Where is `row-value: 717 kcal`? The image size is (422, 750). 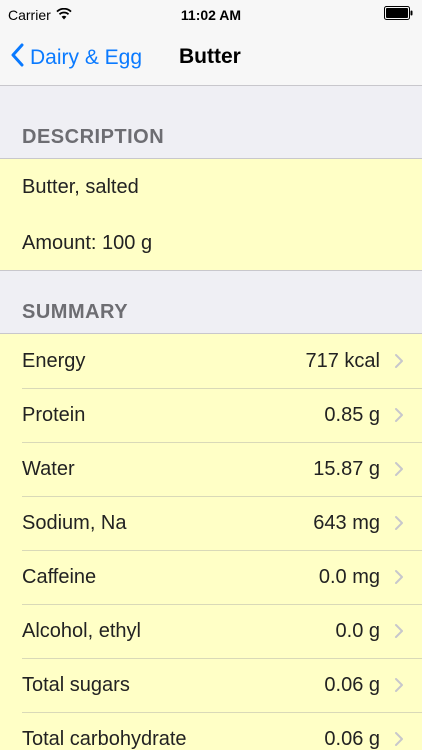 row-value: 717 kcal is located at coordinates (343, 360).